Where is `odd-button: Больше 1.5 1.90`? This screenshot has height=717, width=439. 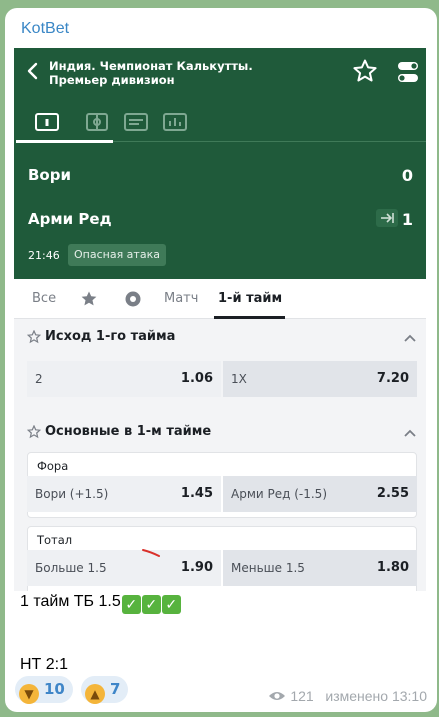
odd-button: Больше 1.5 1.90 is located at coordinates (124, 568).